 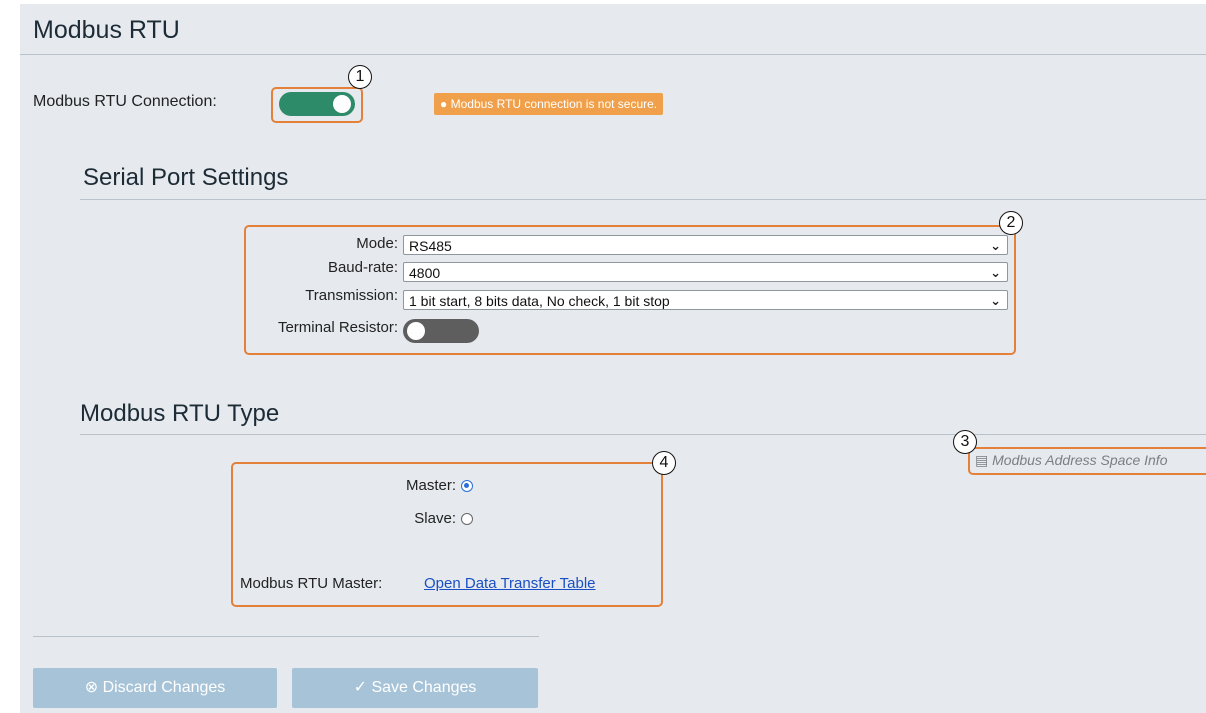 What do you see at coordinates (164, 687) in the screenshot?
I see `discard-label: Discard Changes` at bounding box center [164, 687].